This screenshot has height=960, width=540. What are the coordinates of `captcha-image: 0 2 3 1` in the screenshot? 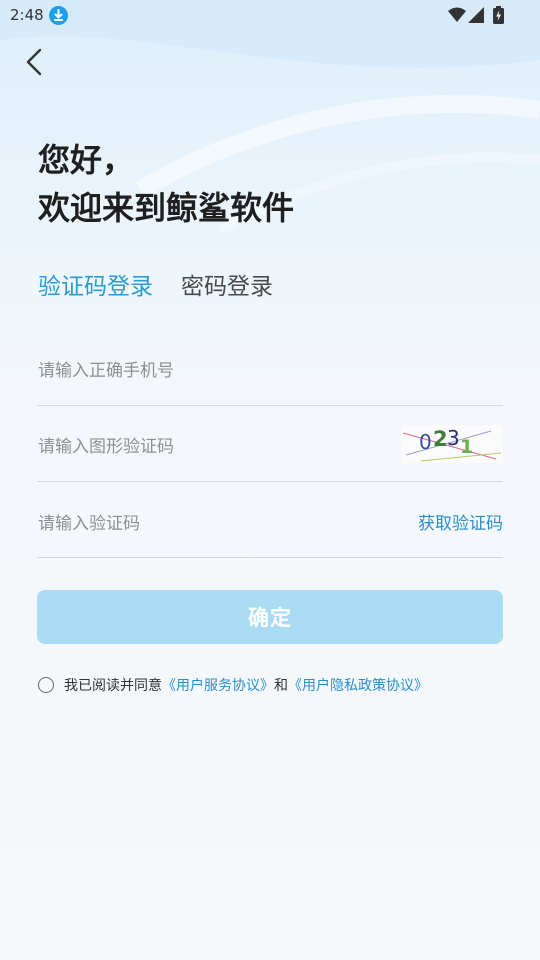 It's located at (452, 444).